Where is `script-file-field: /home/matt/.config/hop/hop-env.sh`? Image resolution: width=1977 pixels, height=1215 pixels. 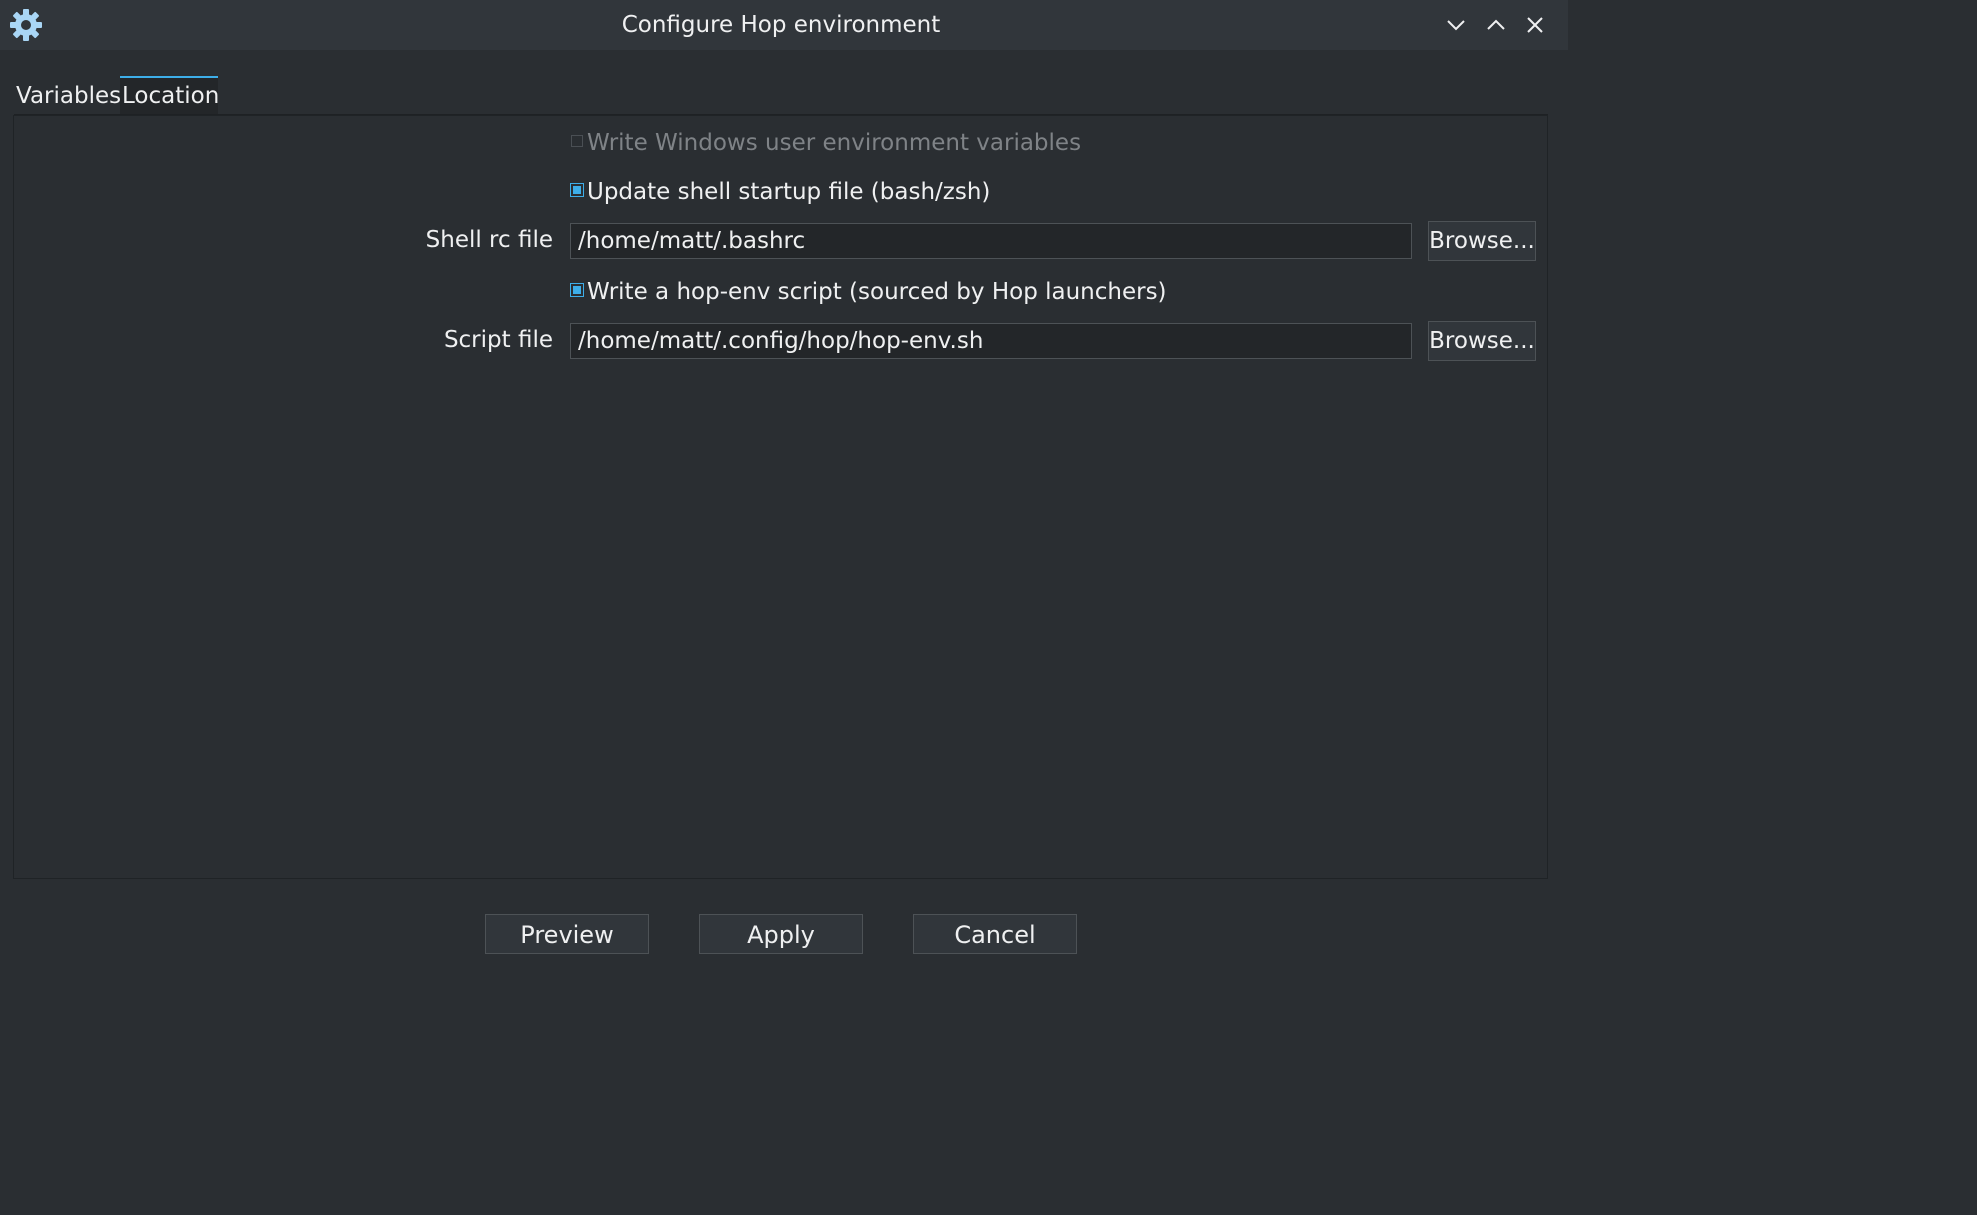 script-file-field: /home/matt/.config/hop/hop-env.sh is located at coordinates (991, 341).